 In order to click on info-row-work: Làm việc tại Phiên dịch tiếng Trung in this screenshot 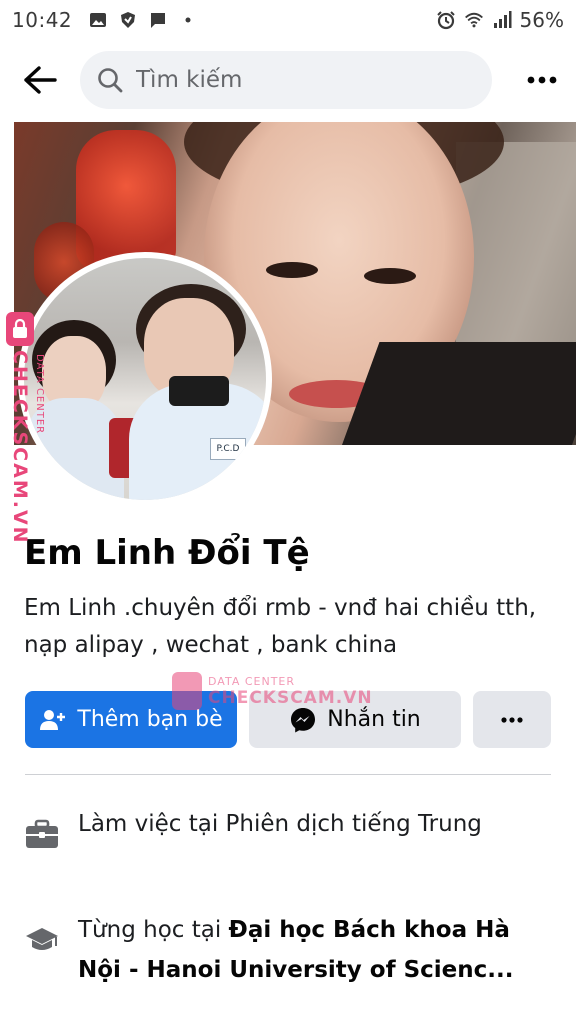, I will do `click(289, 828)`.